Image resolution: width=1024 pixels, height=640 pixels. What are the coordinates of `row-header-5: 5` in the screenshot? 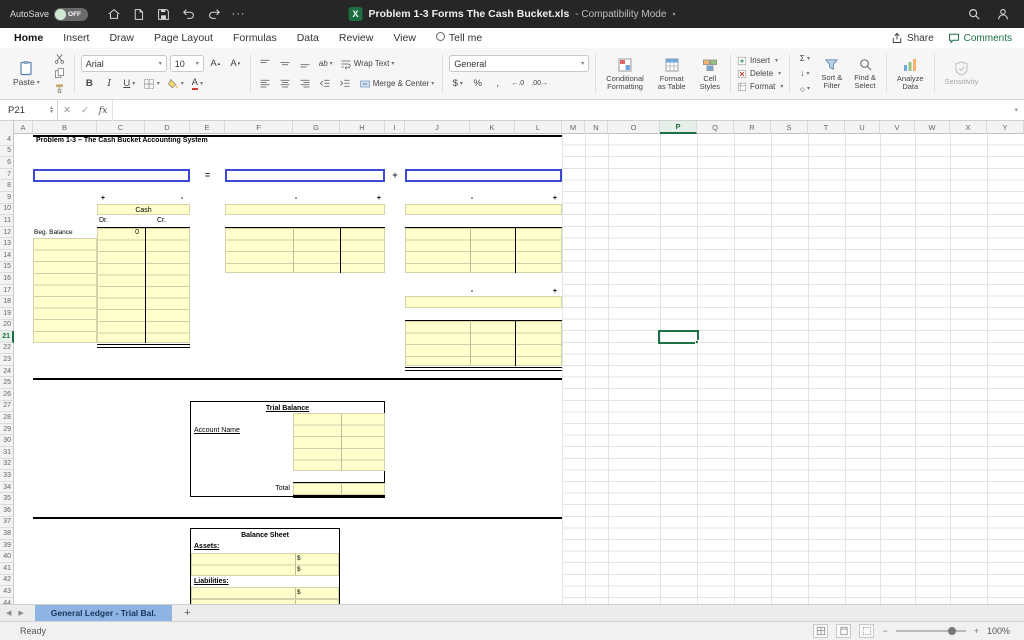 It's located at (7, 151).